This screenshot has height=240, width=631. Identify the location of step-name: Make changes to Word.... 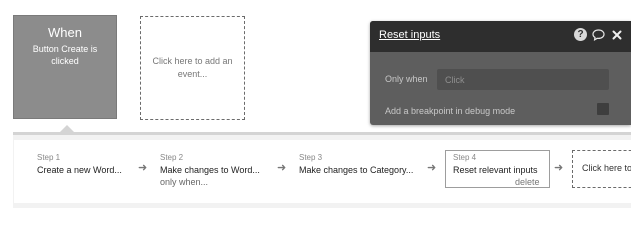
(210, 170).